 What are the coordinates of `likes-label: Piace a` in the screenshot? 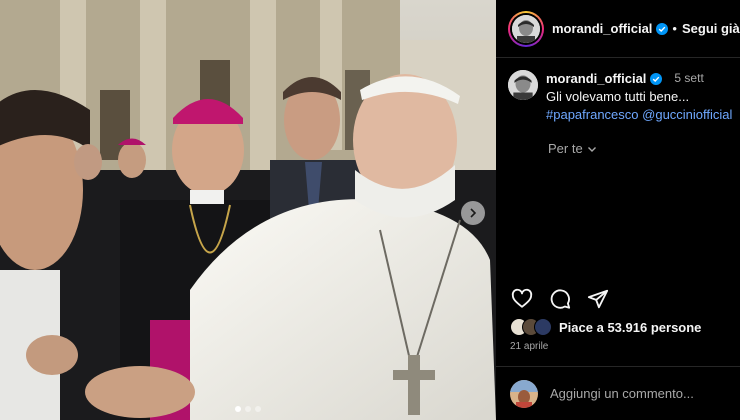 It's located at (581, 327).